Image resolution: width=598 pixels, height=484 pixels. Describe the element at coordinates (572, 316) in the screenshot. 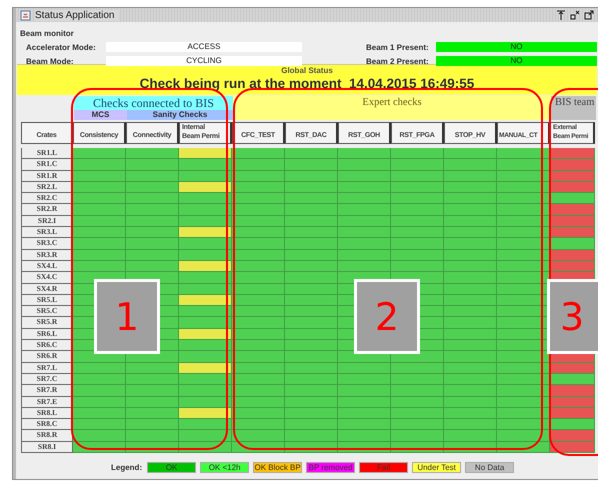

I see `number-label: 3` at that location.